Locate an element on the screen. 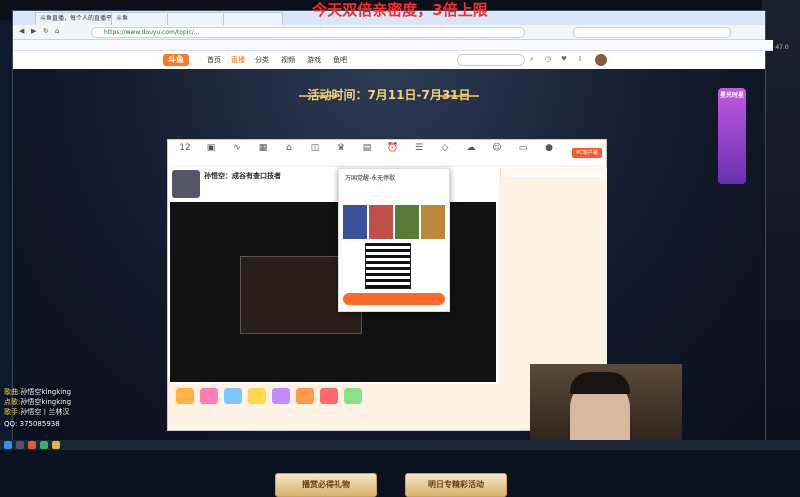 The width and height of the screenshot is (800, 497). cloud-icon: ☁ is located at coordinates (471, 148).